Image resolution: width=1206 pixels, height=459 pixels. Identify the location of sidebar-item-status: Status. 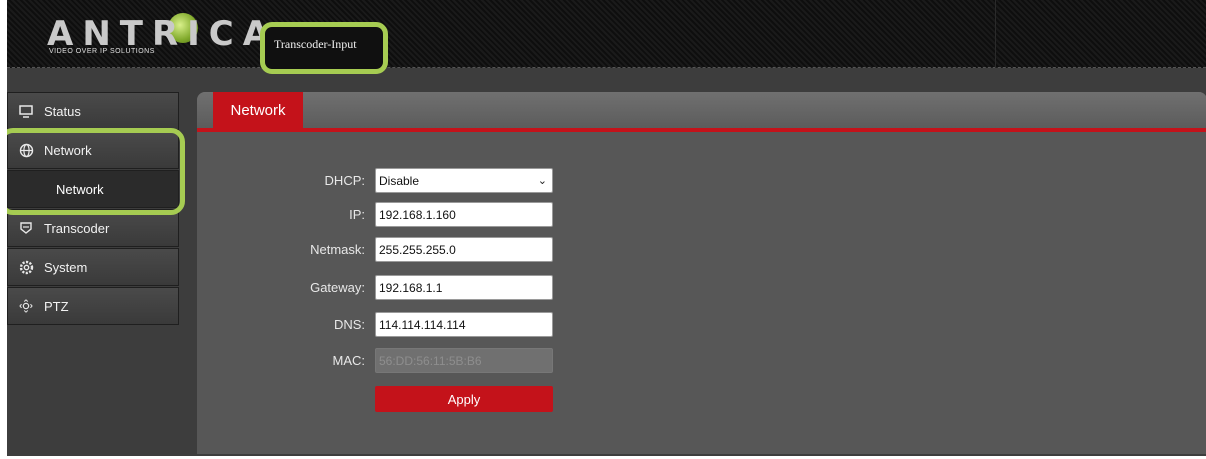
(93, 111).